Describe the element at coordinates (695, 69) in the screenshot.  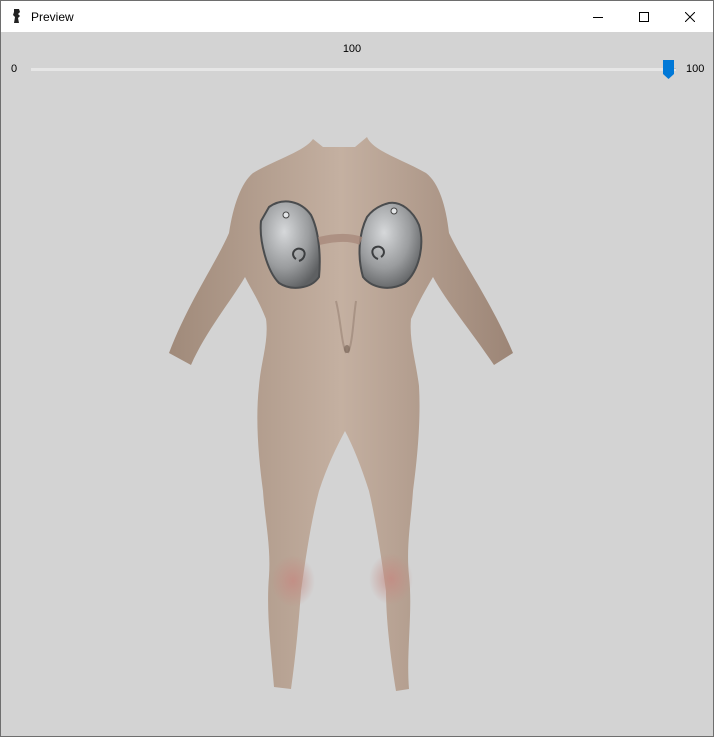
I see `slider-max-label: 100` at that location.